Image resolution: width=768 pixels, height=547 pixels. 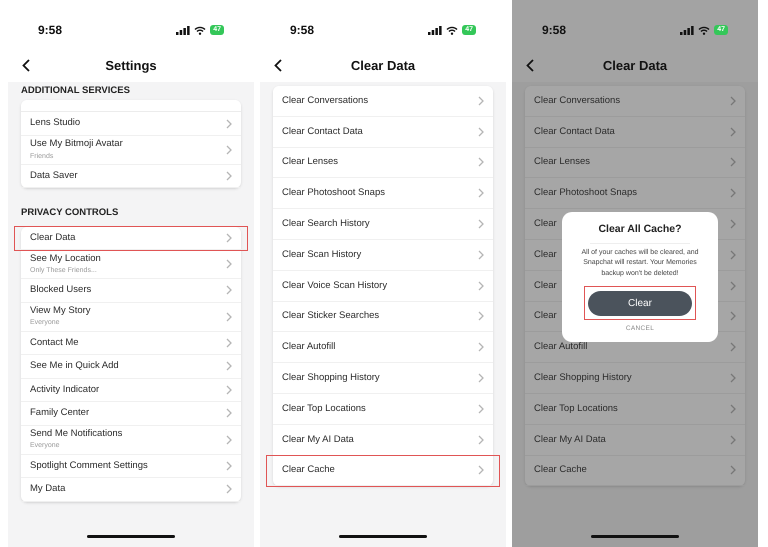 I want to click on section-header: PRIVACY CONTROLS, so click(x=70, y=213).